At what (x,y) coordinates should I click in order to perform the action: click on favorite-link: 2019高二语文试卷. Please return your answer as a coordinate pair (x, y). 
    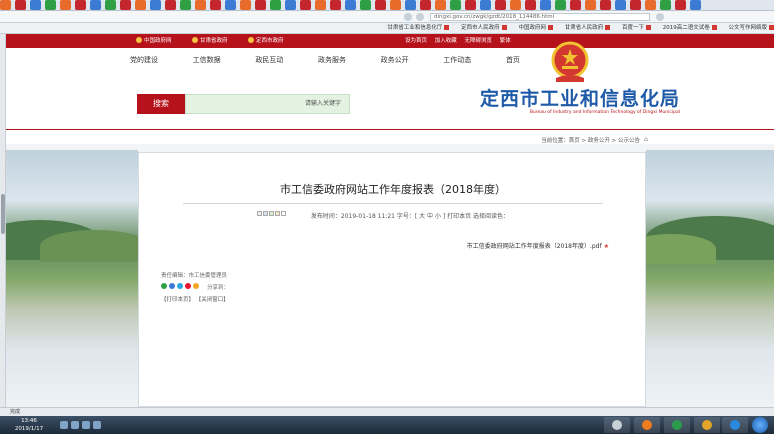
    Looking at the image, I should click on (690, 28).